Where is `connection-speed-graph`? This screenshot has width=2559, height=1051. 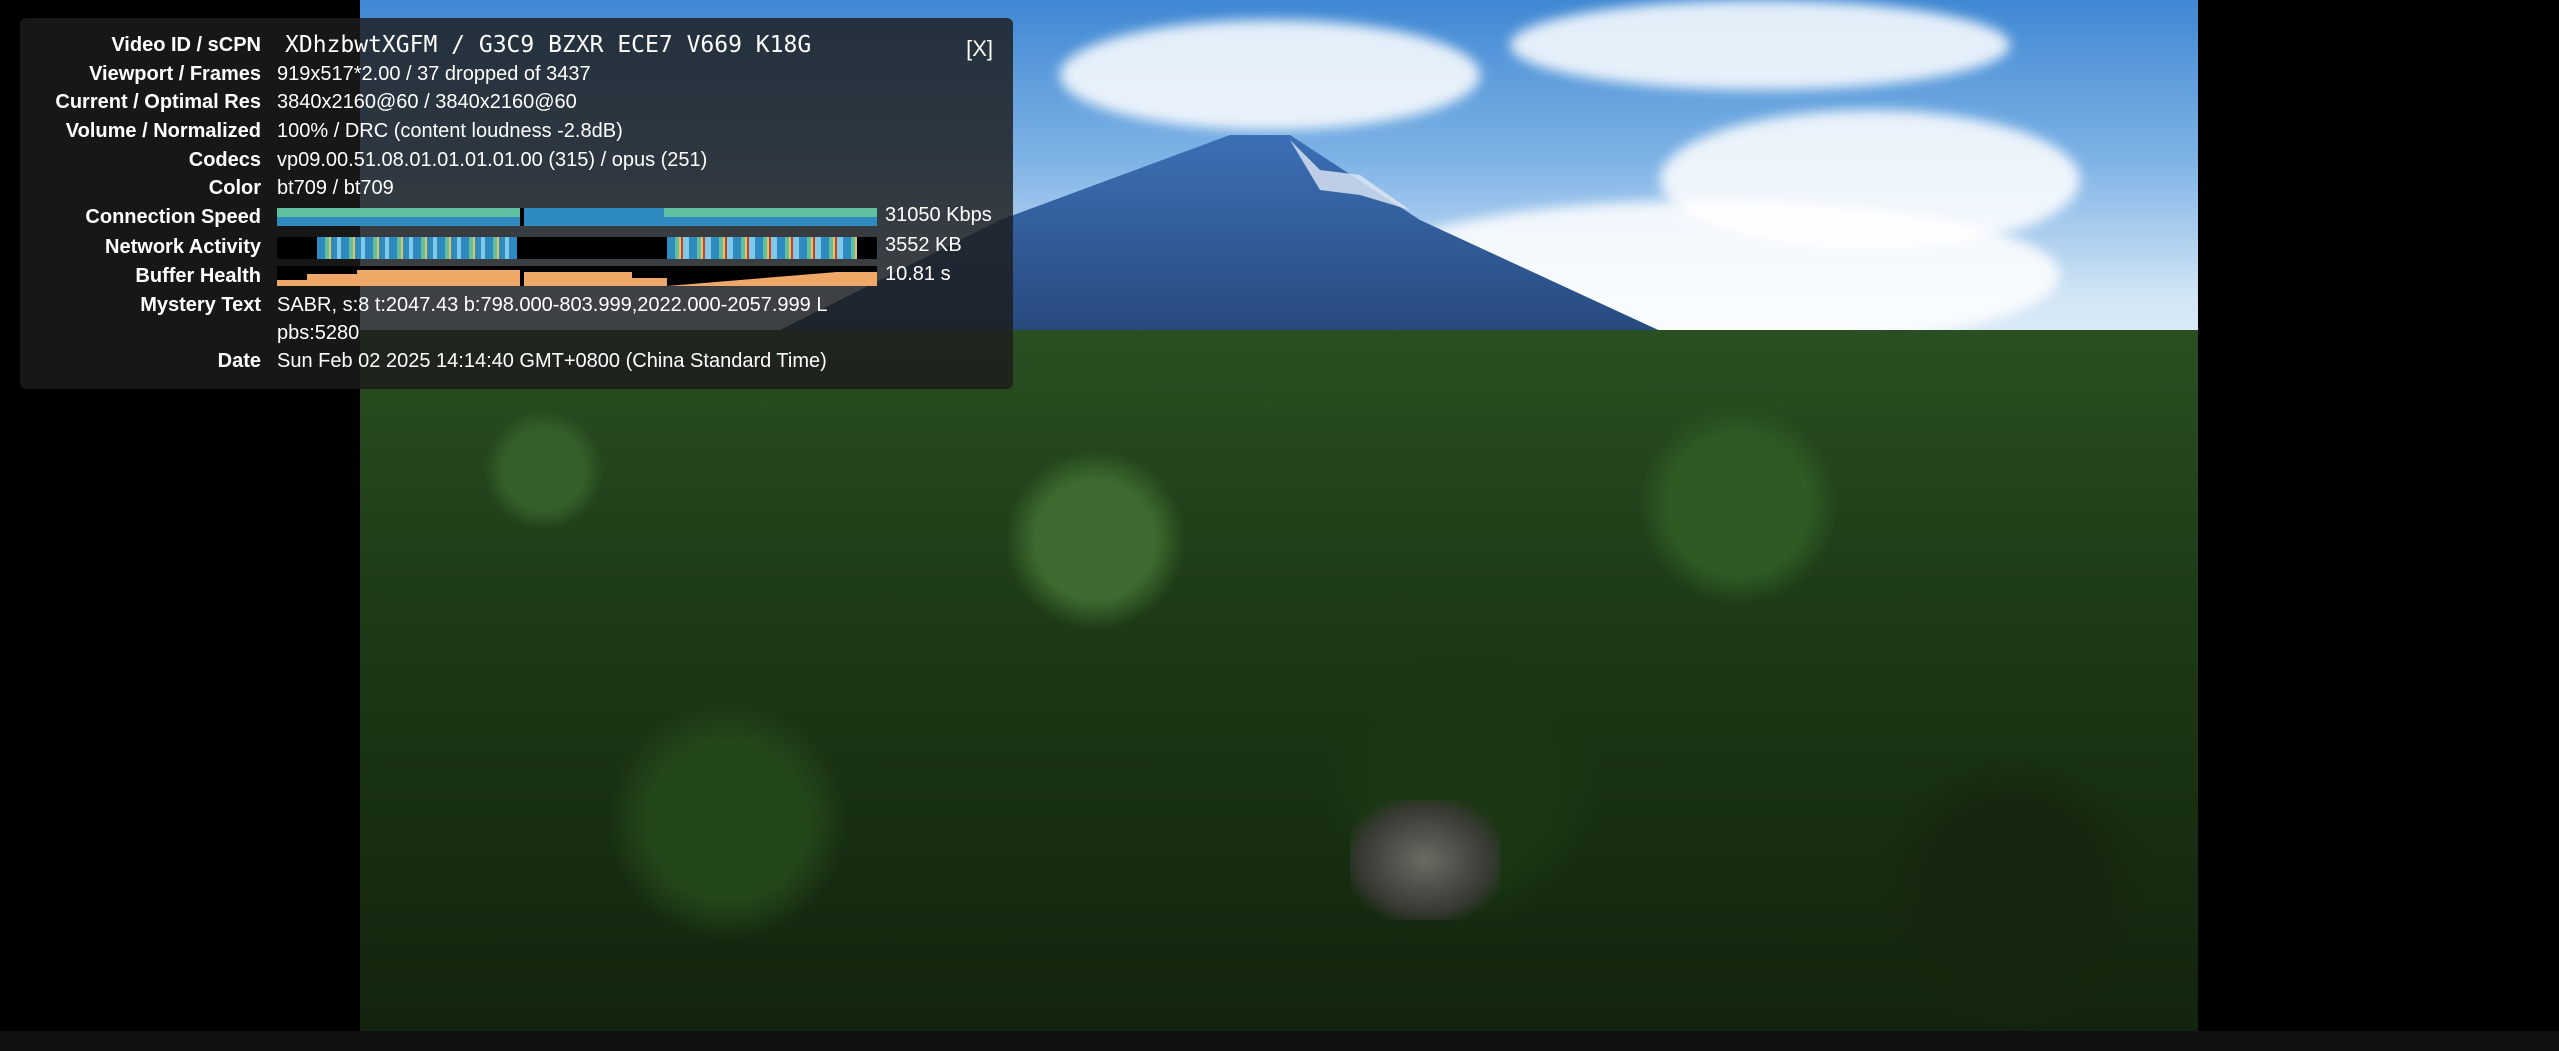
connection-speed-graph is located at coordinates (577, 217).